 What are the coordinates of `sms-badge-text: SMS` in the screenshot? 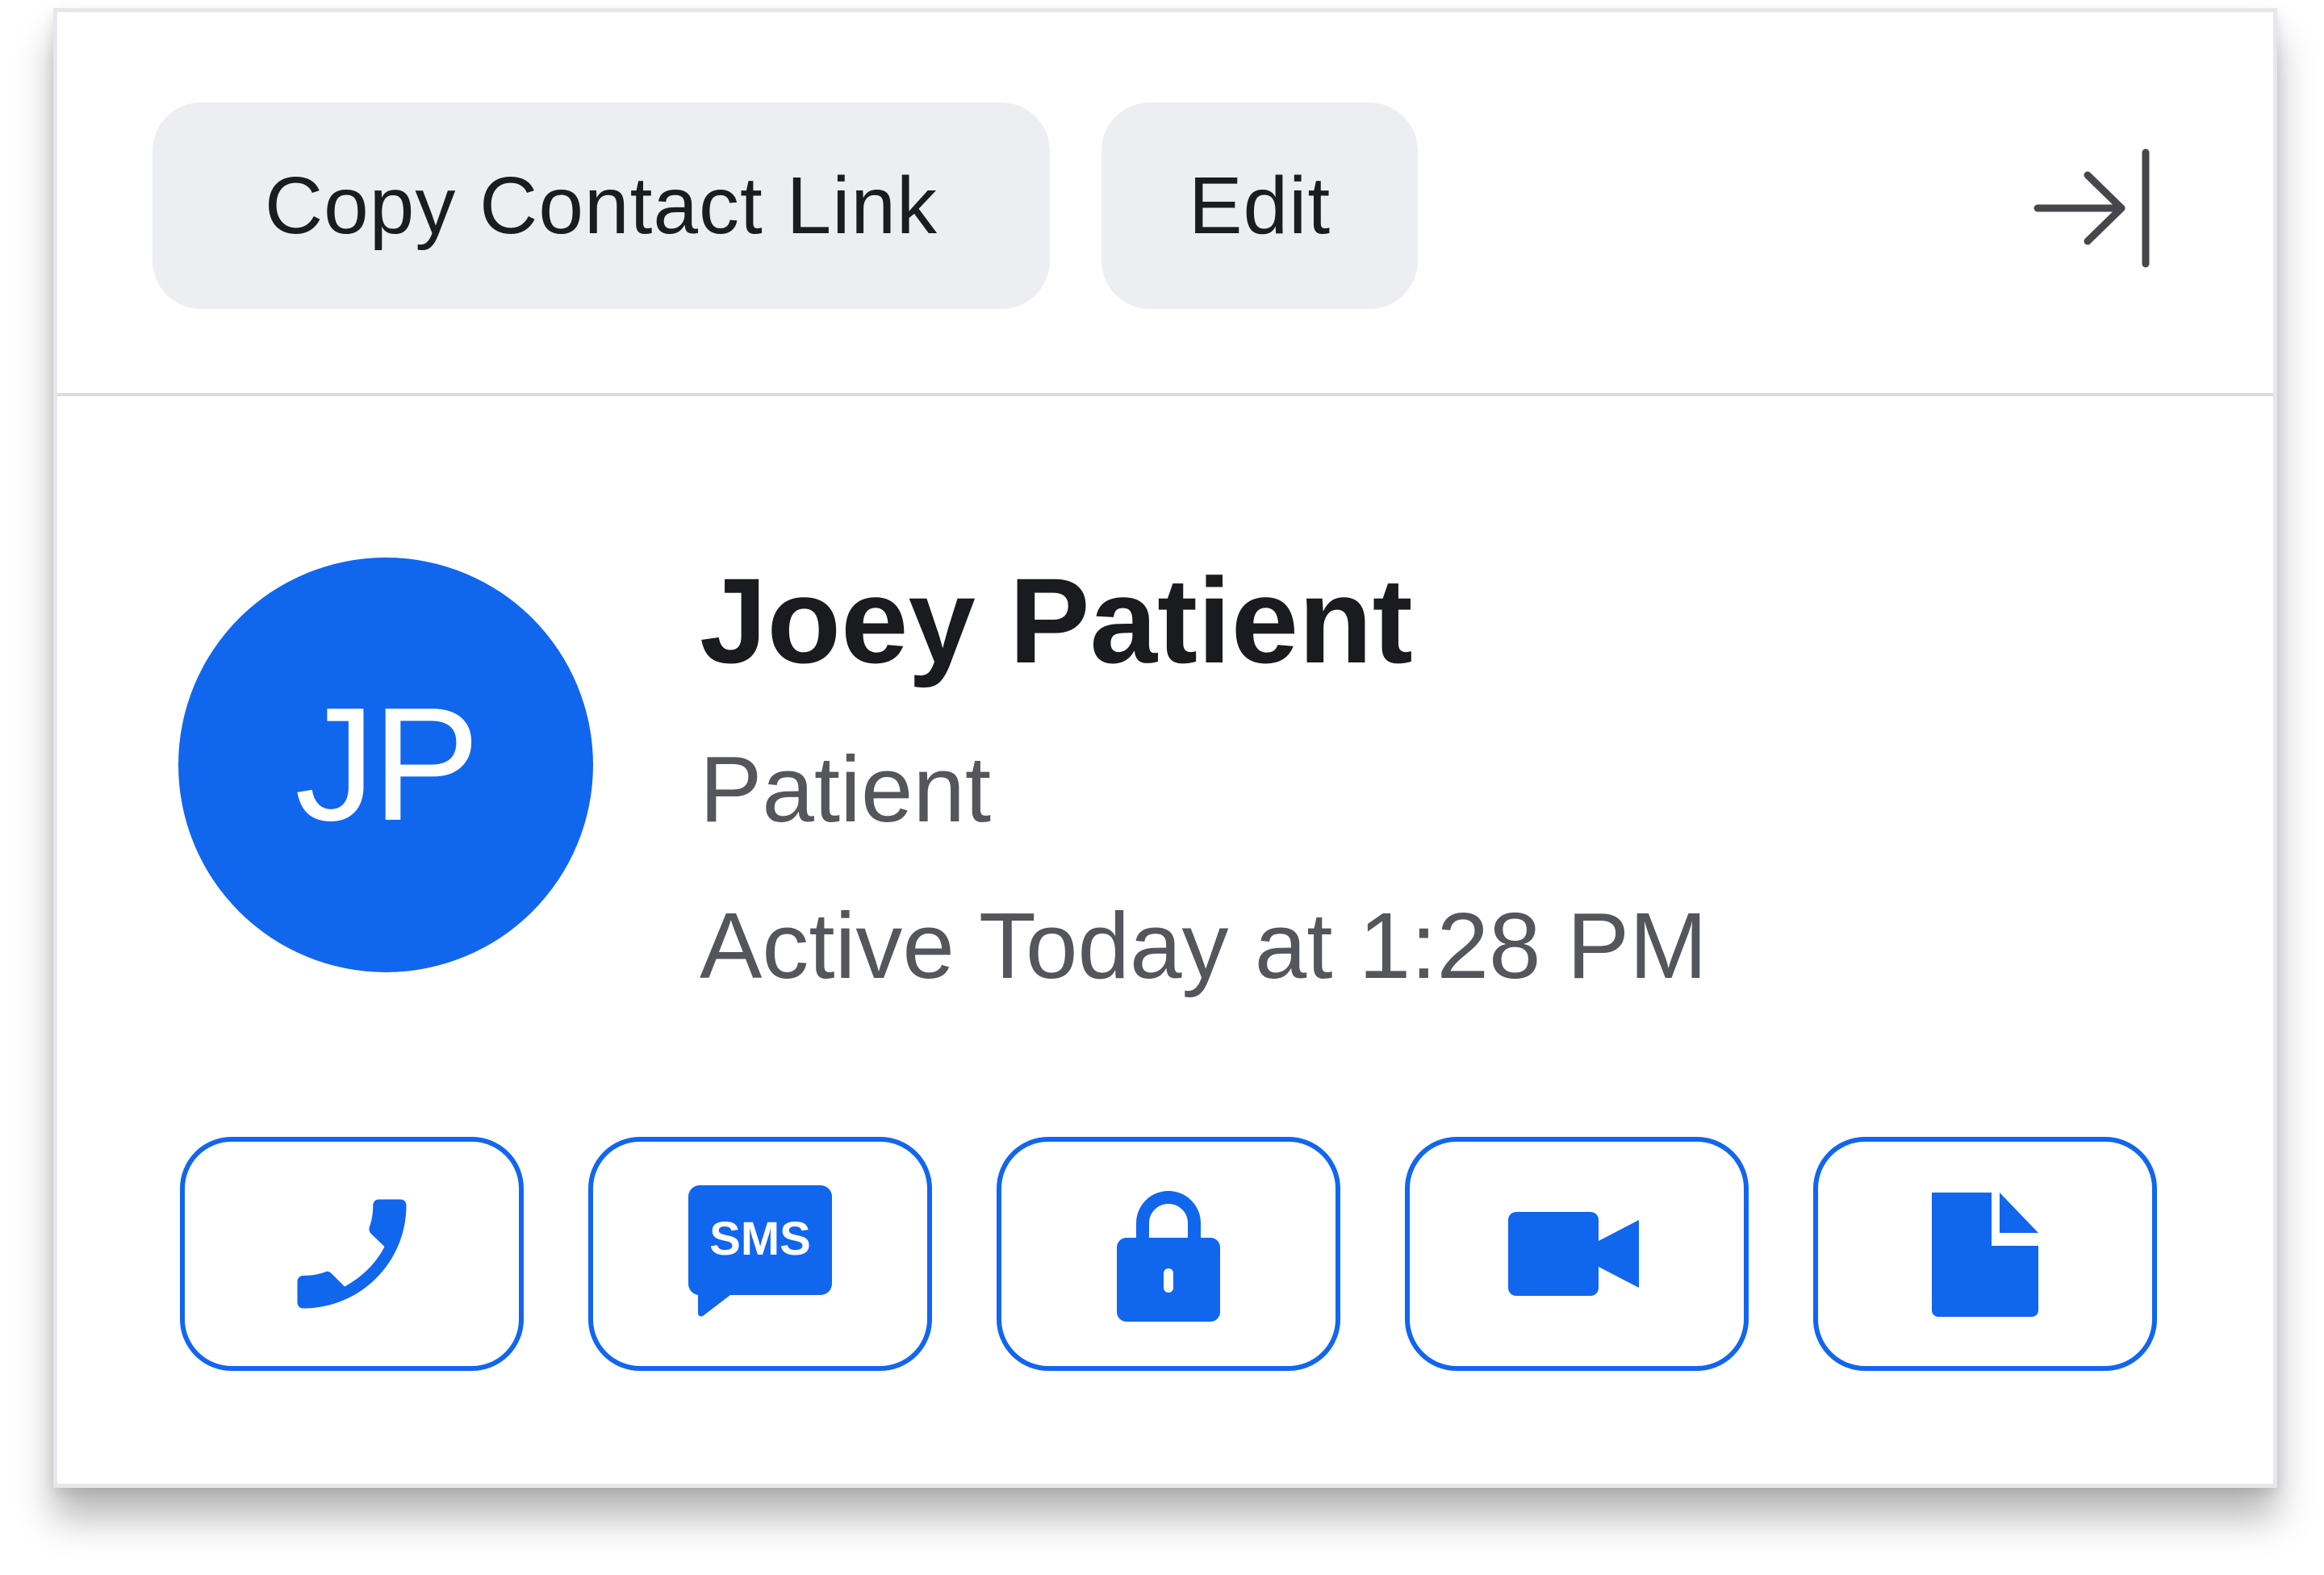 It's located at (760, 1239).